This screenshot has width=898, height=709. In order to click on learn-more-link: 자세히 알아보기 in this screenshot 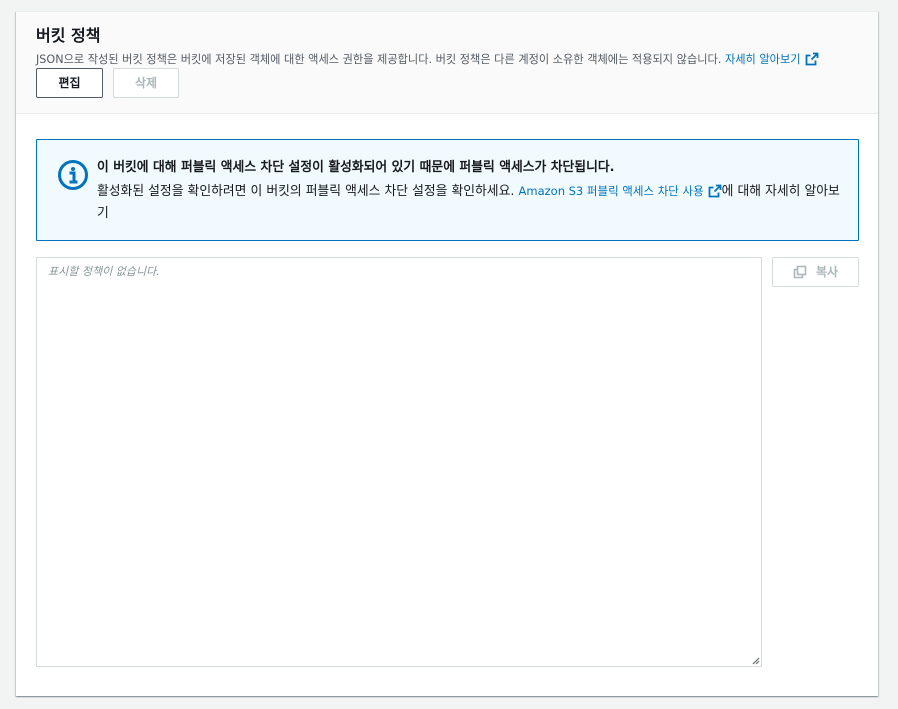, I will do `click(771, 59)`.